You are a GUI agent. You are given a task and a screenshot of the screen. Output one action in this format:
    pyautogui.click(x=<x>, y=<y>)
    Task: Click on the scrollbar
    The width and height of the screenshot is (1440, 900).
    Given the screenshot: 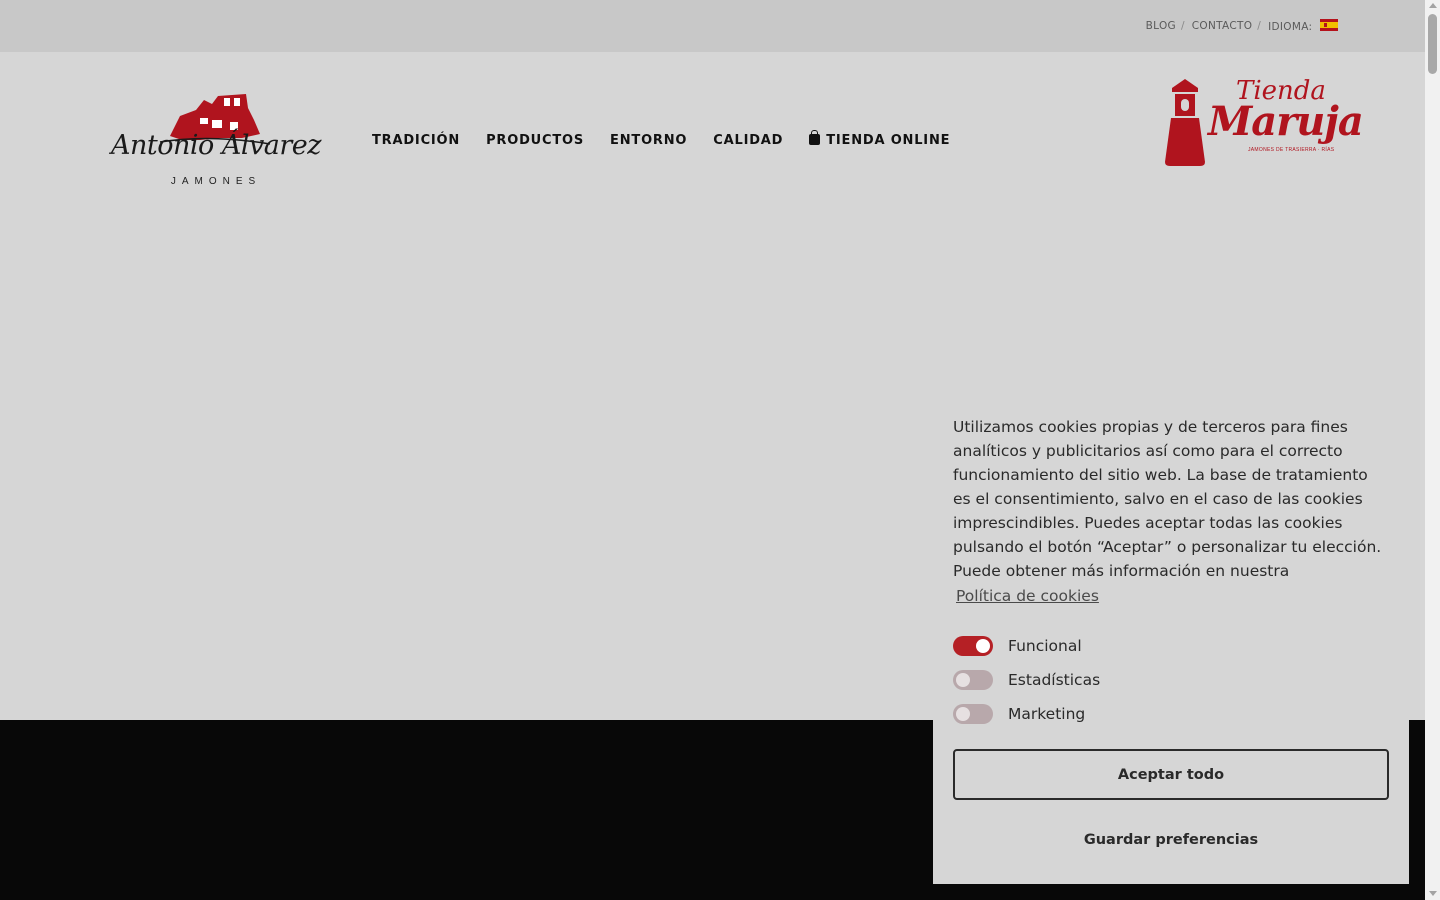 What is the action you would take?
    pyautogui.click(x=1432, y=450)
    